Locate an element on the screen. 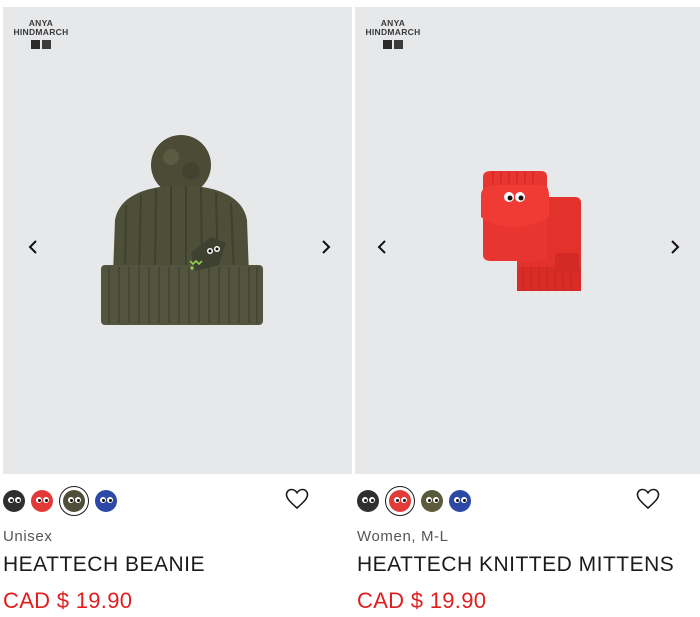  product-name: HEATTECH BEANIE is located at coordinates (104, 565).